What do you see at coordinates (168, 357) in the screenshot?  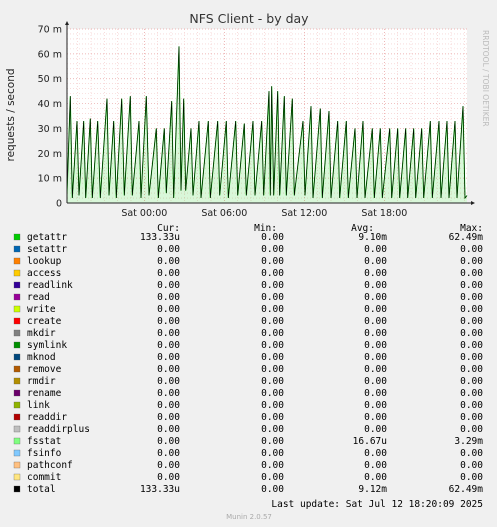 I see `legend-cur-mknod: 0.00` at bounding box center [168, 357].